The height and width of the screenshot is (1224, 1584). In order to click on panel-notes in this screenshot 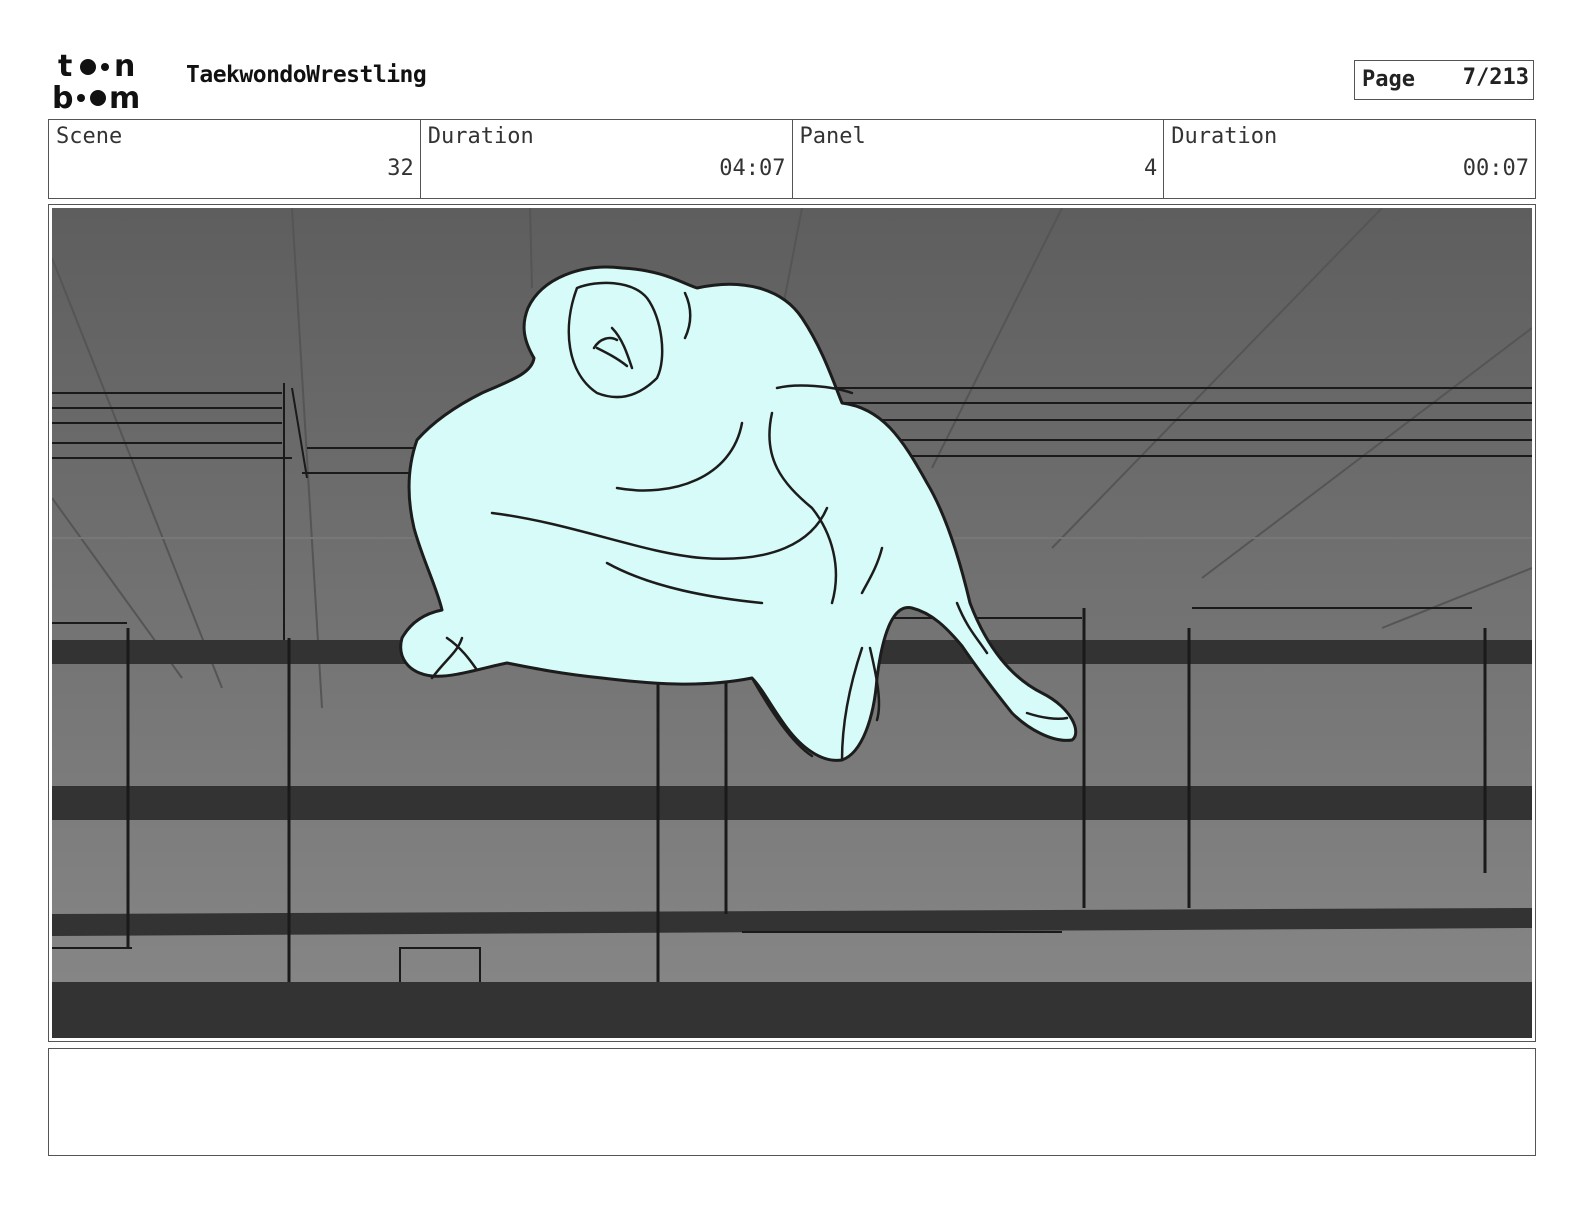, I will do `click(792, 1102)`.